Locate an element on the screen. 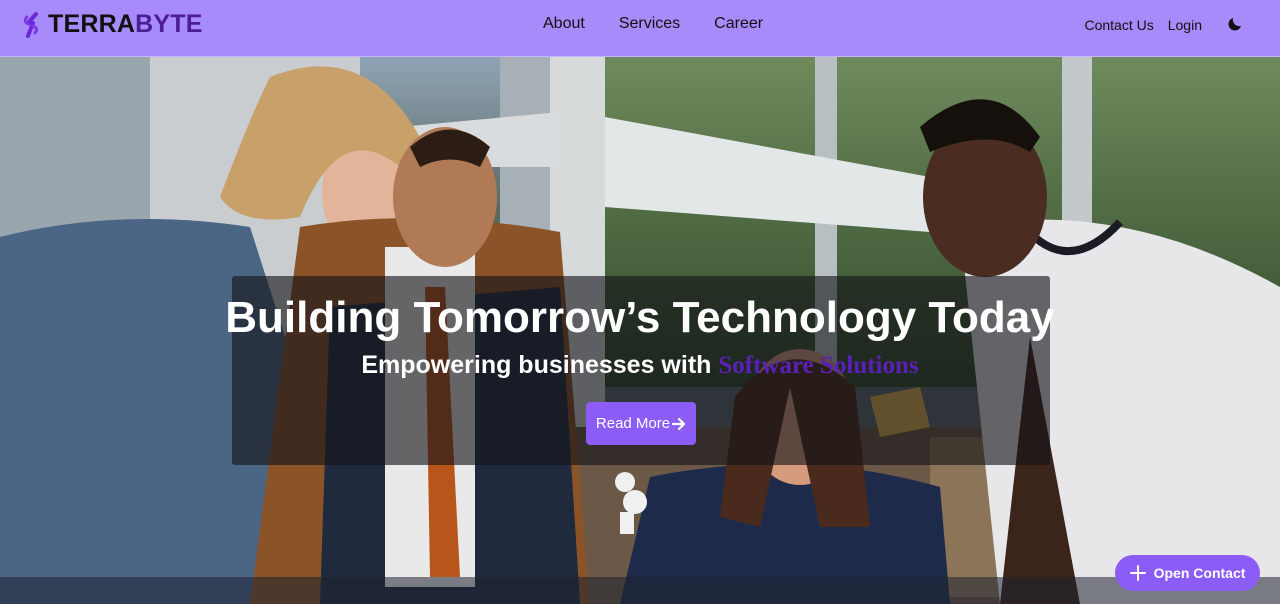  header-actions: Contact Us Login is located at coordinates (1164, 24).